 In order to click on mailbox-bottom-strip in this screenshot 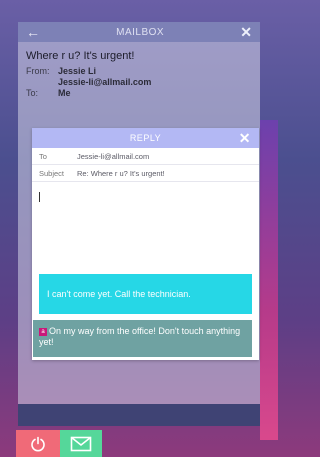, I will do `click(139, 415)`.